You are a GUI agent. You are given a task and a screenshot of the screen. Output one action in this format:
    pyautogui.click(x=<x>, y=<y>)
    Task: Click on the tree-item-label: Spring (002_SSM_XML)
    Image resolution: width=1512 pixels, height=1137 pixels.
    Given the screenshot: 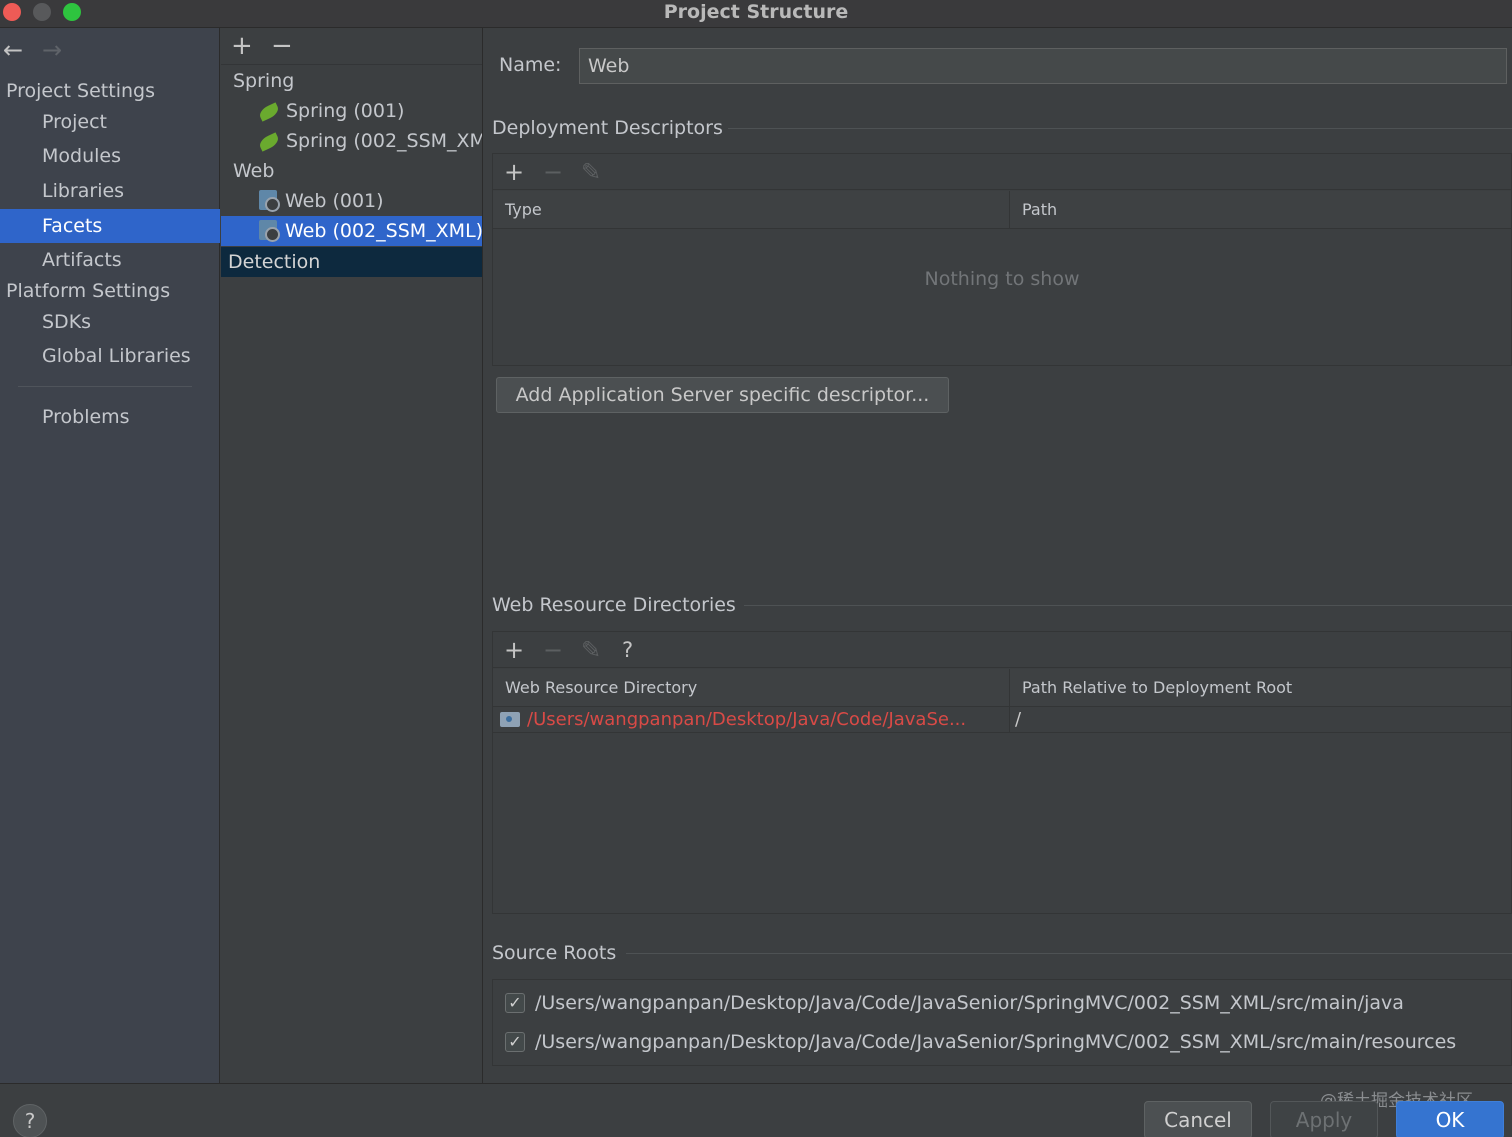 What is the action you would take?
    pyautogui.click(x=384, y=141)
    